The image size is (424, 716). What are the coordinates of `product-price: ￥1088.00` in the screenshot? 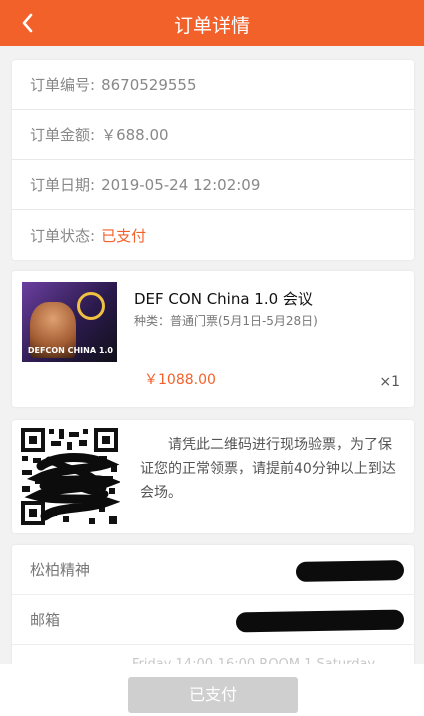 It's located at (180, 380).